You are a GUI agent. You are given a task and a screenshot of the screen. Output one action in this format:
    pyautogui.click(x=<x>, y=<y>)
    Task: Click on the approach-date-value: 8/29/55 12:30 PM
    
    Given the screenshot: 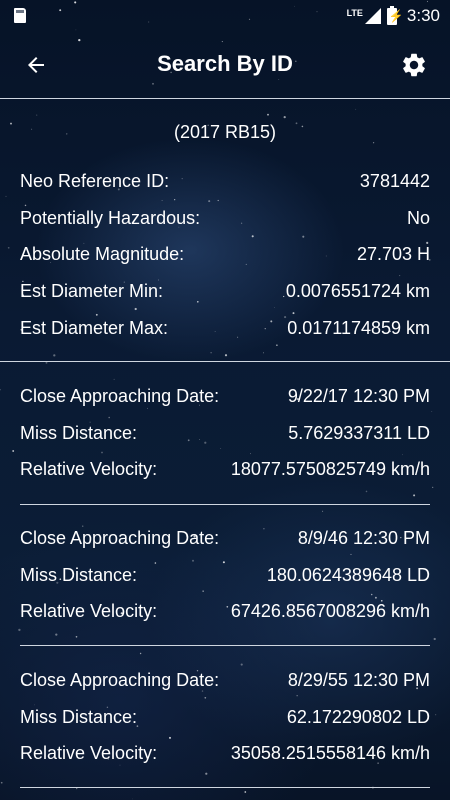 What is the action you would take?
    pyautogui.click(x=358, y=679)
    